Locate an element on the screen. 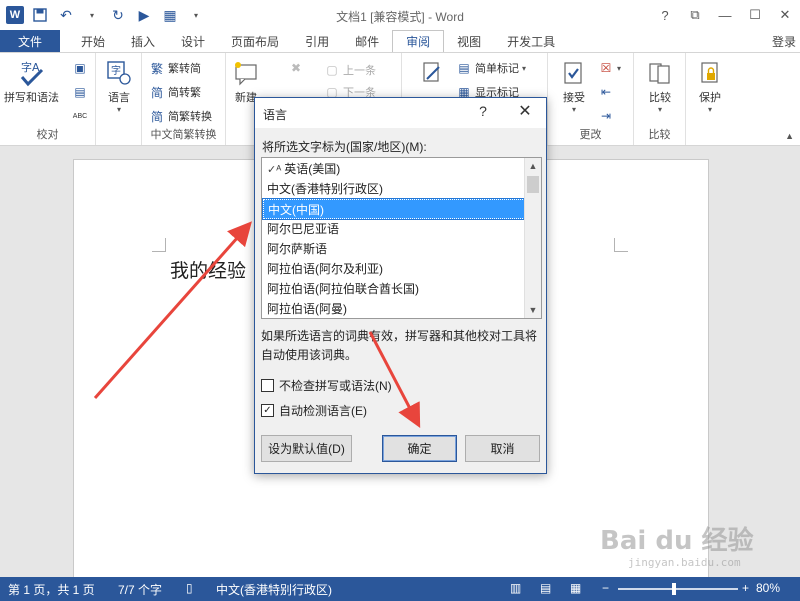 The image size is (800, 601). document-text: 我的经验 is located at coordinates (208, 269).